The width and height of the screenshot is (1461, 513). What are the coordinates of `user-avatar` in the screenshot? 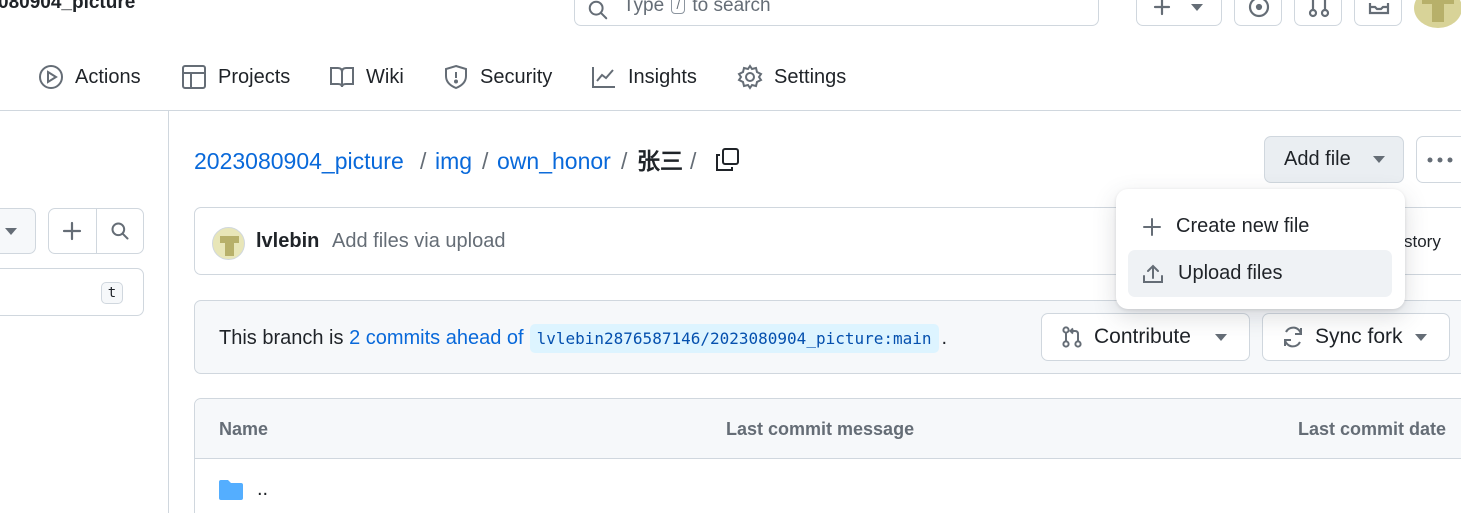 It's located at (1437, 14).